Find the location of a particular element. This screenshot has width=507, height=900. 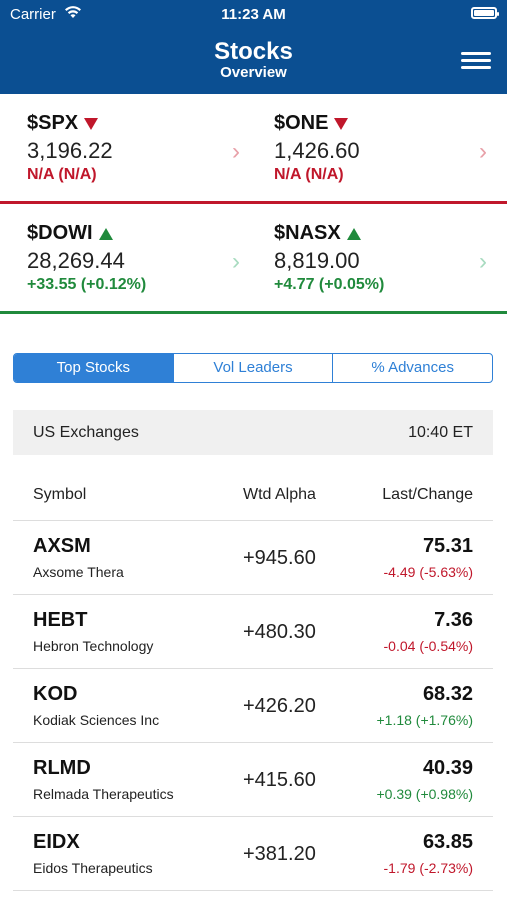

index-price: 8,819.00 is located at coordinates (317, 260).